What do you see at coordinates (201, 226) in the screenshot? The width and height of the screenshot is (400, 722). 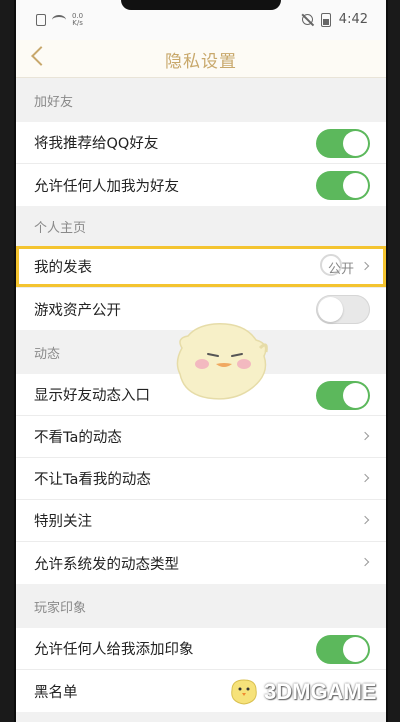 I see `section-header-homepage: 个人主页` at bounding box center [201, 226].